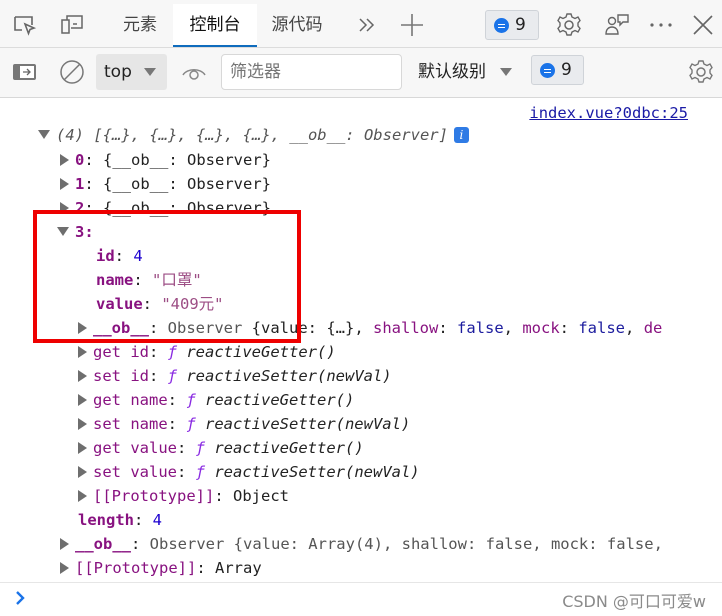 This screenshot has width=722, height=616. What do you see at coordinates (25, 72) in the screenshot?
I see `sidebar-toggle-icon` at bounding box center [25, 72].